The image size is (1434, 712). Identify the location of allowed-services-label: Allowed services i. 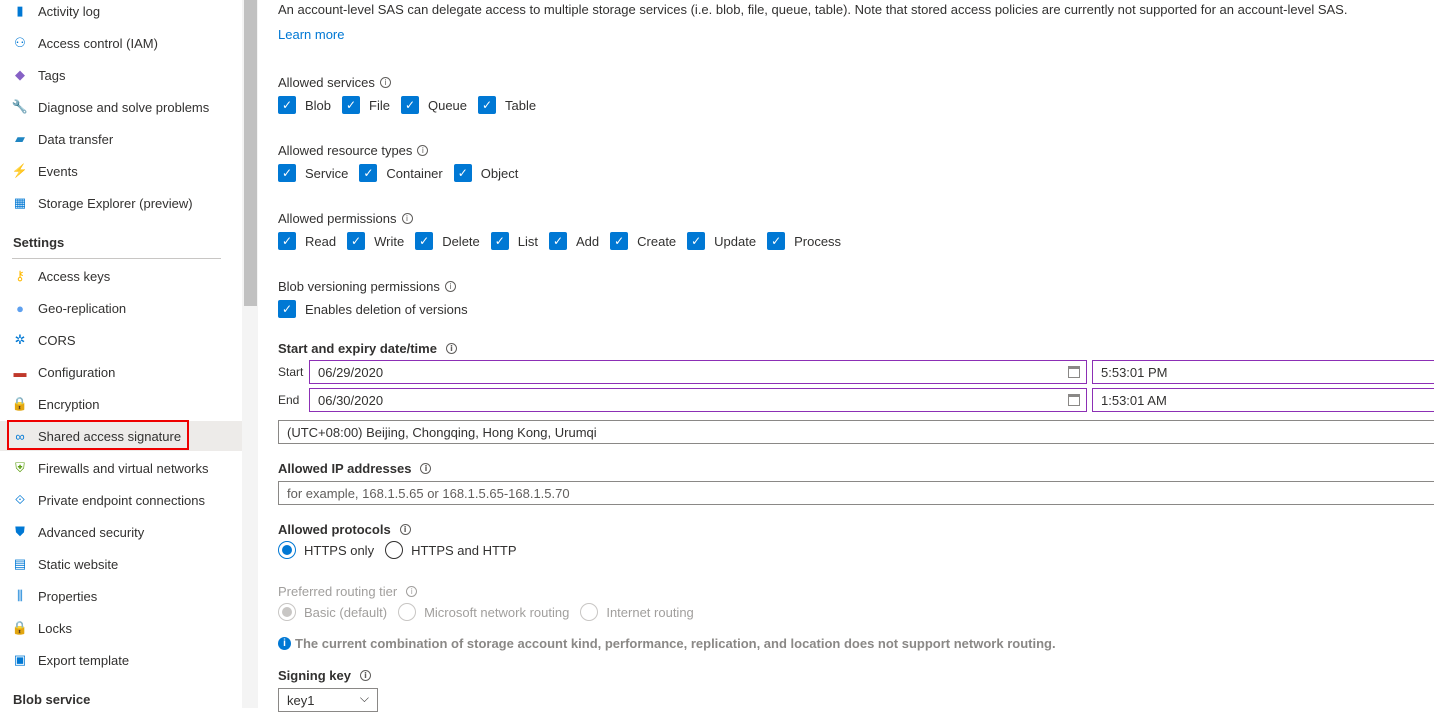
(334, 82).